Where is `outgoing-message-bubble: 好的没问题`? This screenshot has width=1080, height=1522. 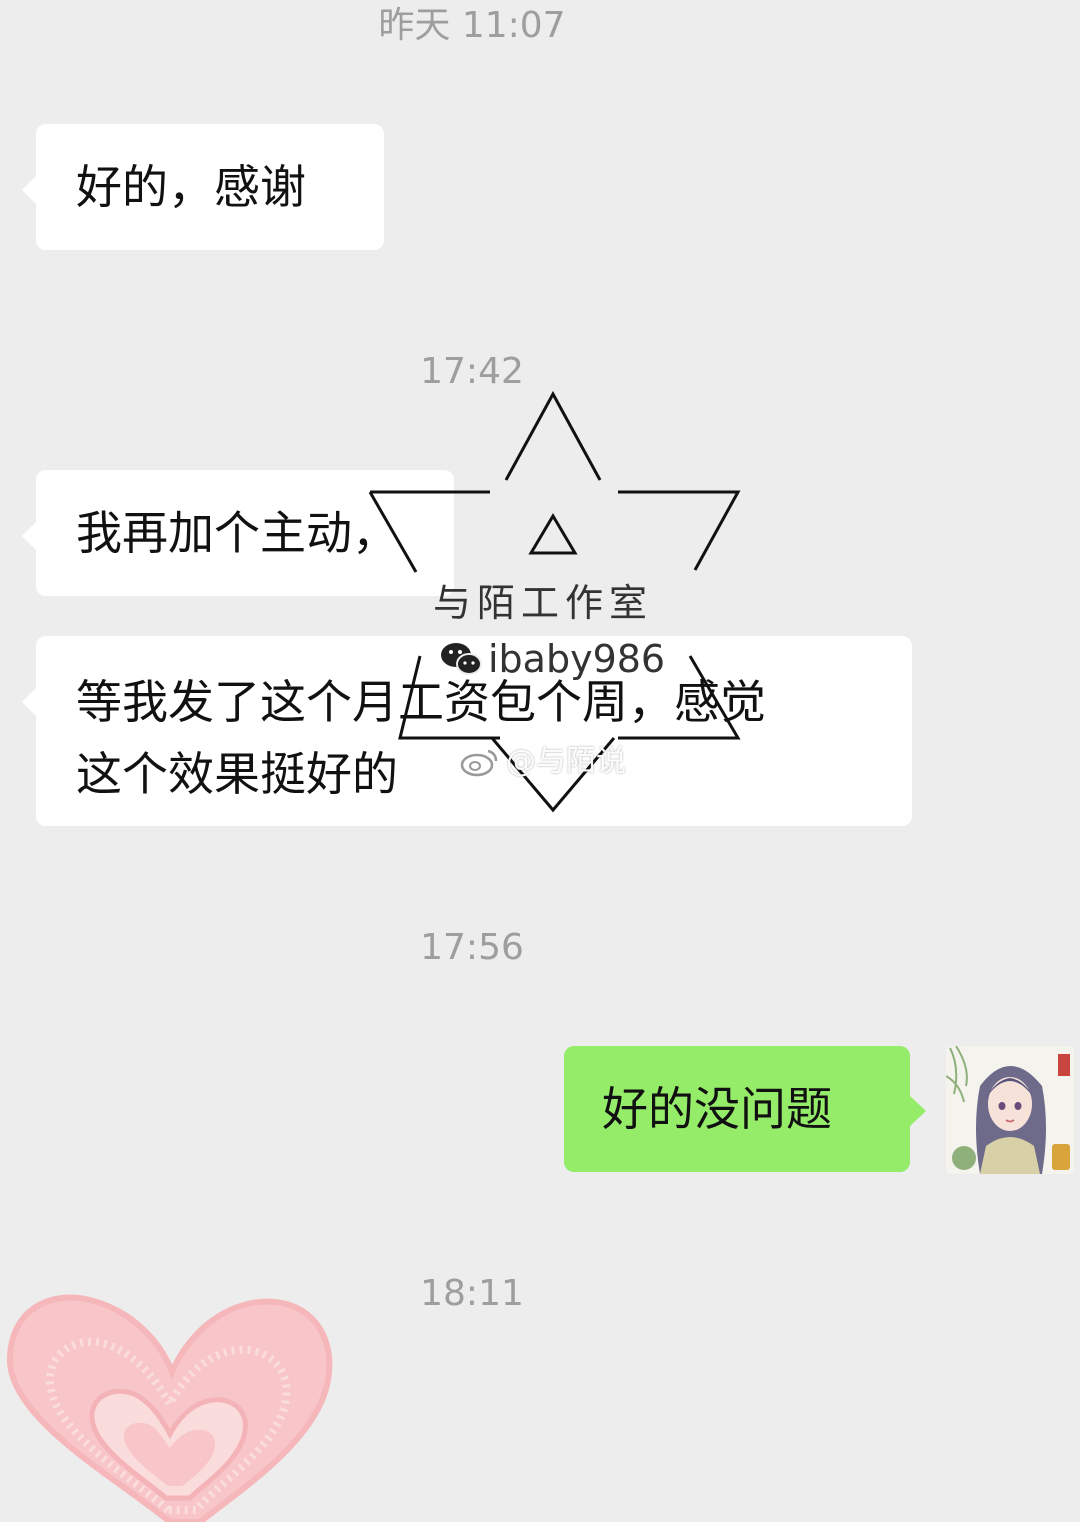 outgoing-message-bubble: 好的没问题 is located at coordinates (745, 1109).